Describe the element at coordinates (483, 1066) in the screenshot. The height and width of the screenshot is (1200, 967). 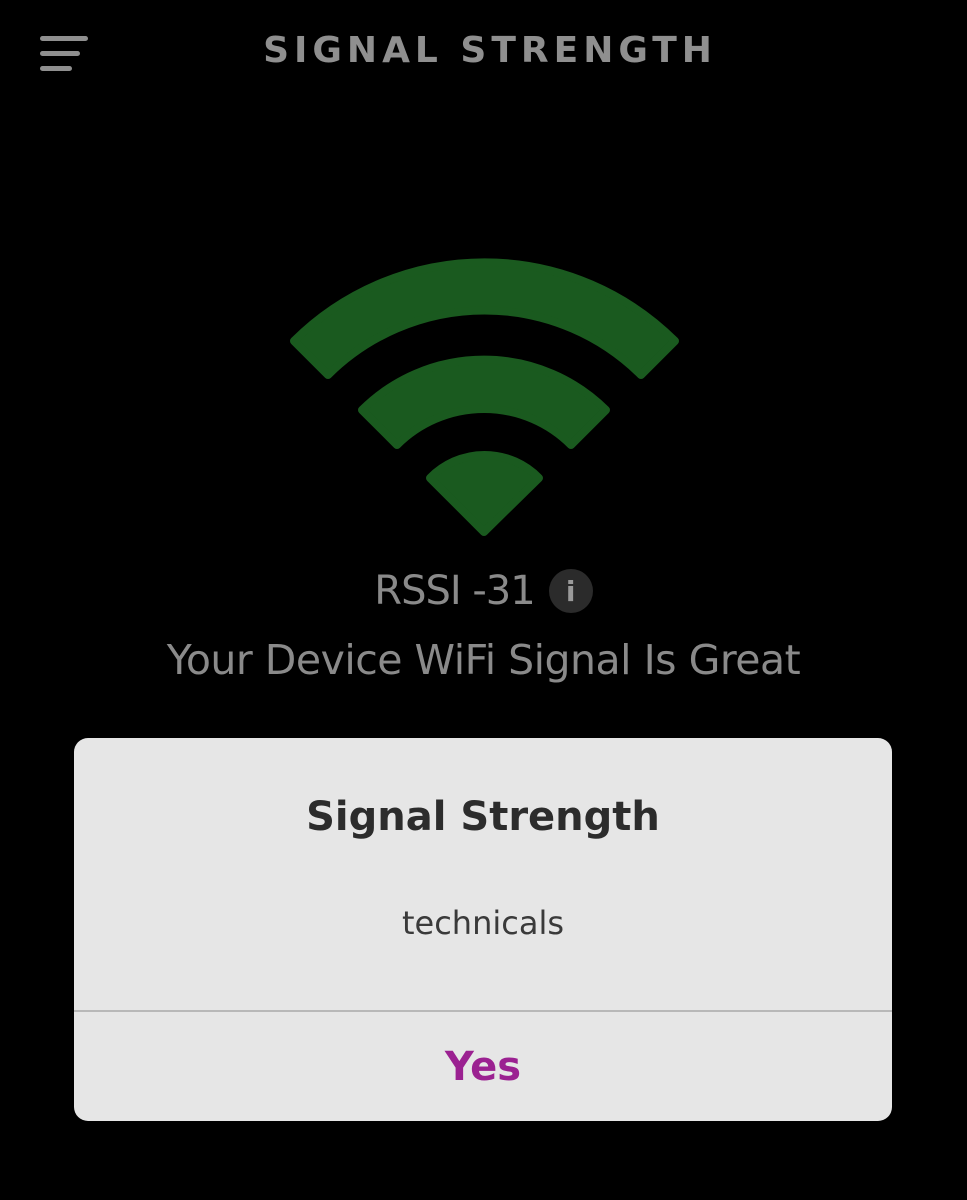
I see `yes-button: Yes` at that location.